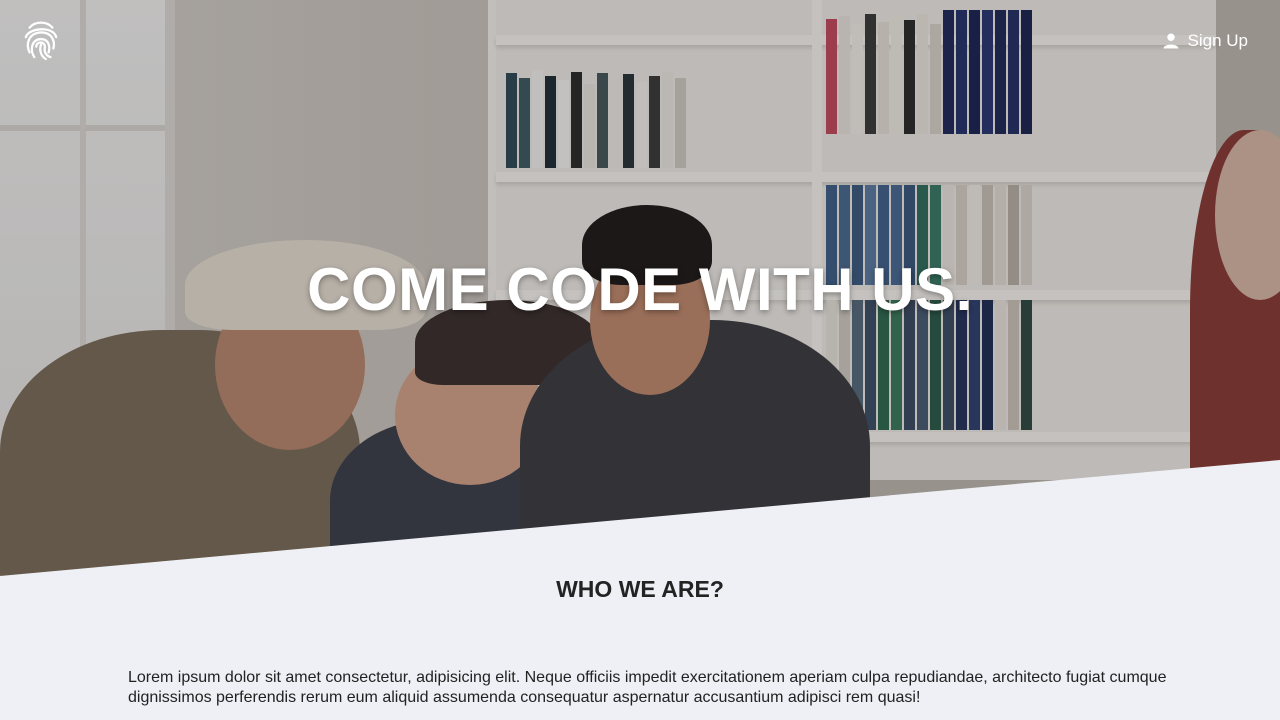 The height and width of the screenshot is (720, 1280). Describe the element at coordinates (640, 589) in the screenshot. I see `section-title: WHO WE ARE?` at that location.